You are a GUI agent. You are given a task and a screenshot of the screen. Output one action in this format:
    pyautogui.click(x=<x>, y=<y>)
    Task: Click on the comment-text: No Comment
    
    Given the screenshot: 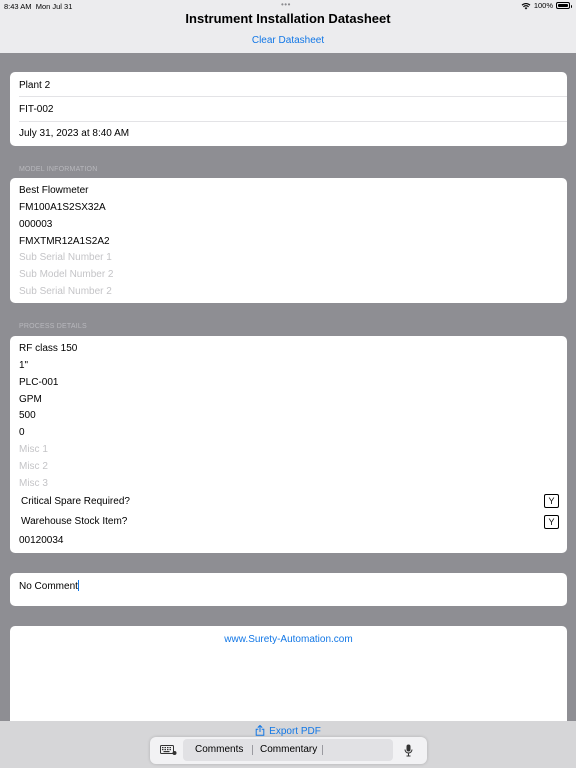 What is the action you would take?
    pyautogui.click(x=48, y=586)
    